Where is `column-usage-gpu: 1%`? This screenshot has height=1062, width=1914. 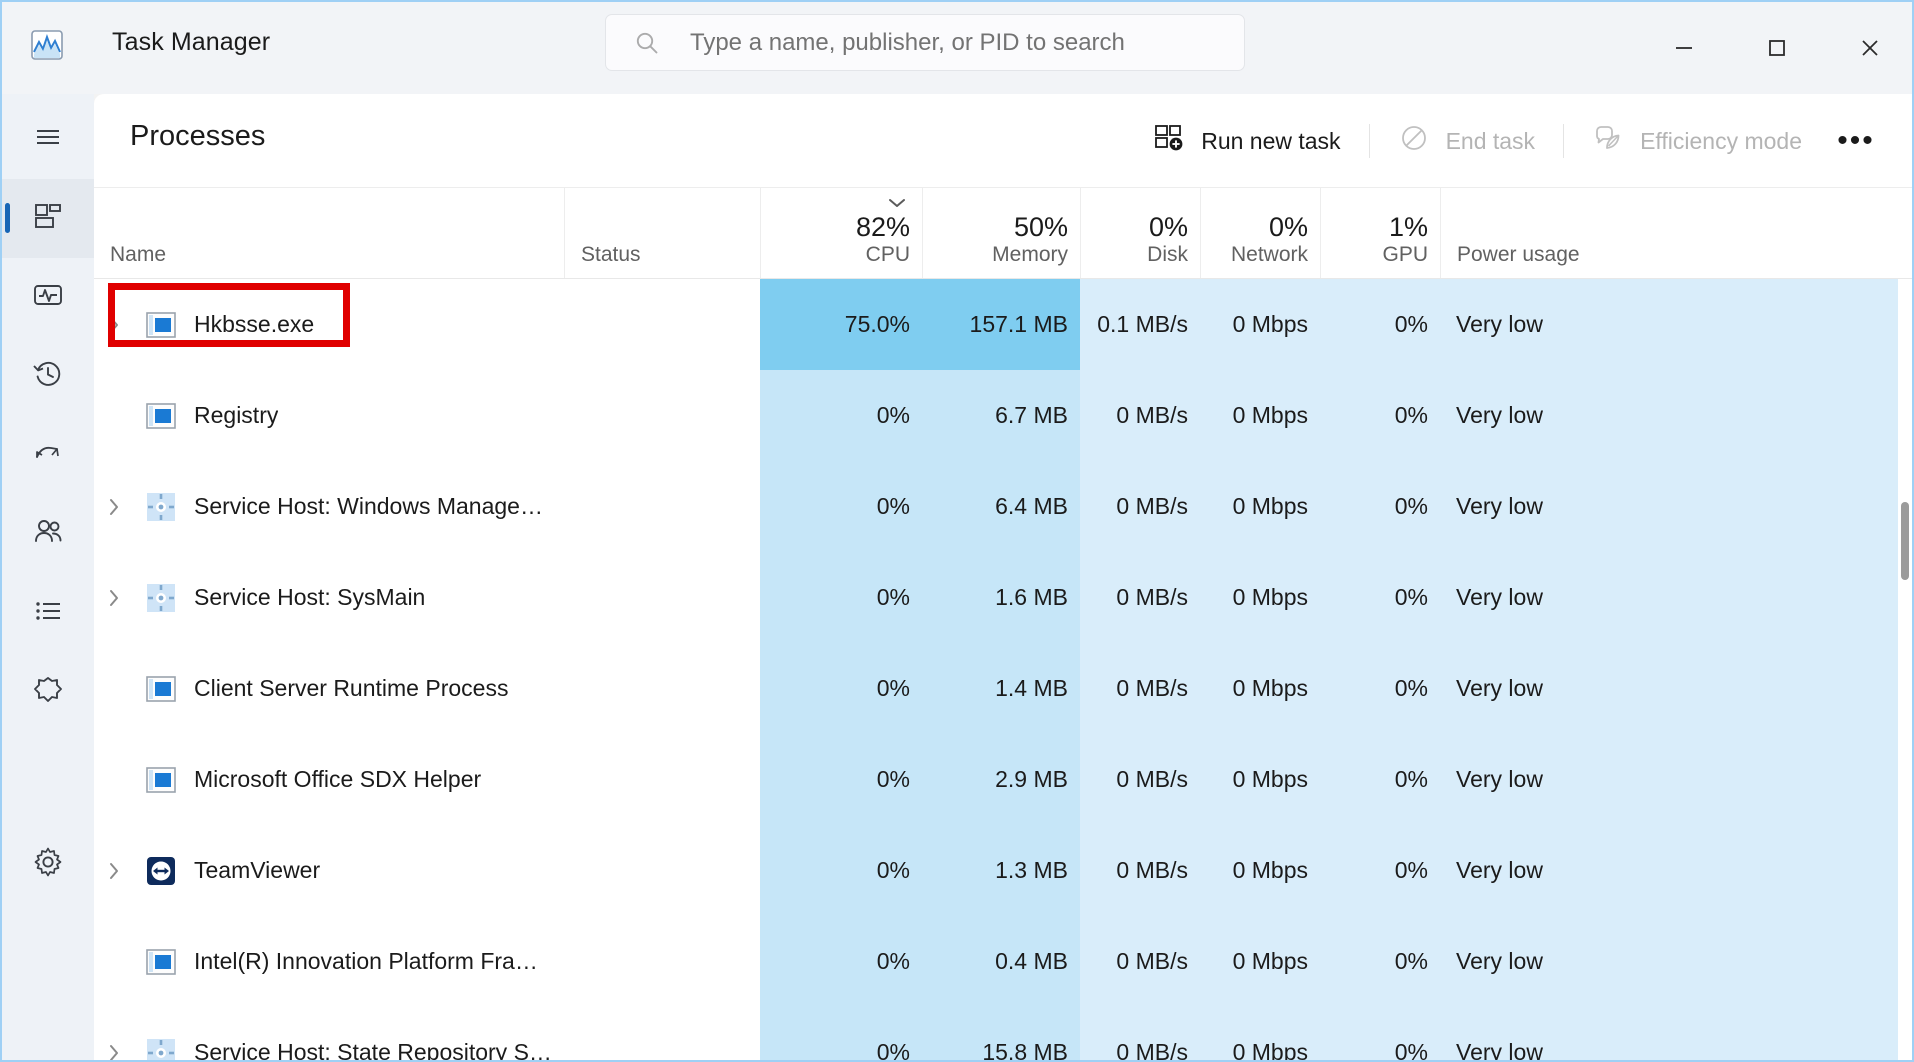
column-usage-gpu: 1% is located at coordinates (1408, 227).